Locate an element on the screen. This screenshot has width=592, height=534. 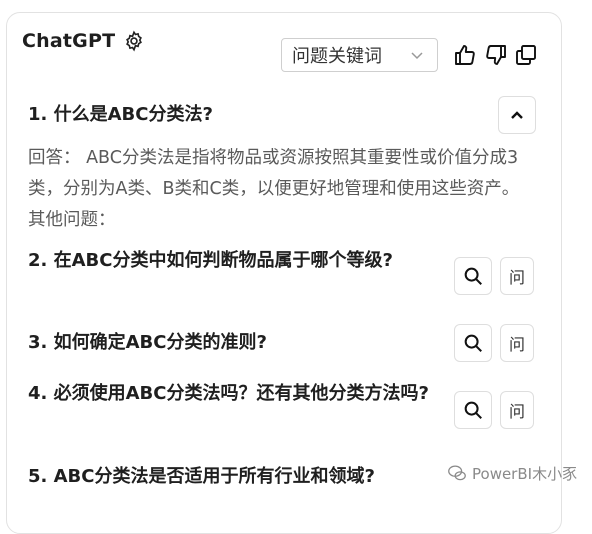
question-4-title: 4. 必须使用ABC分类法吗？还有其他分类方法吗? is located at coordinates (228, 393).